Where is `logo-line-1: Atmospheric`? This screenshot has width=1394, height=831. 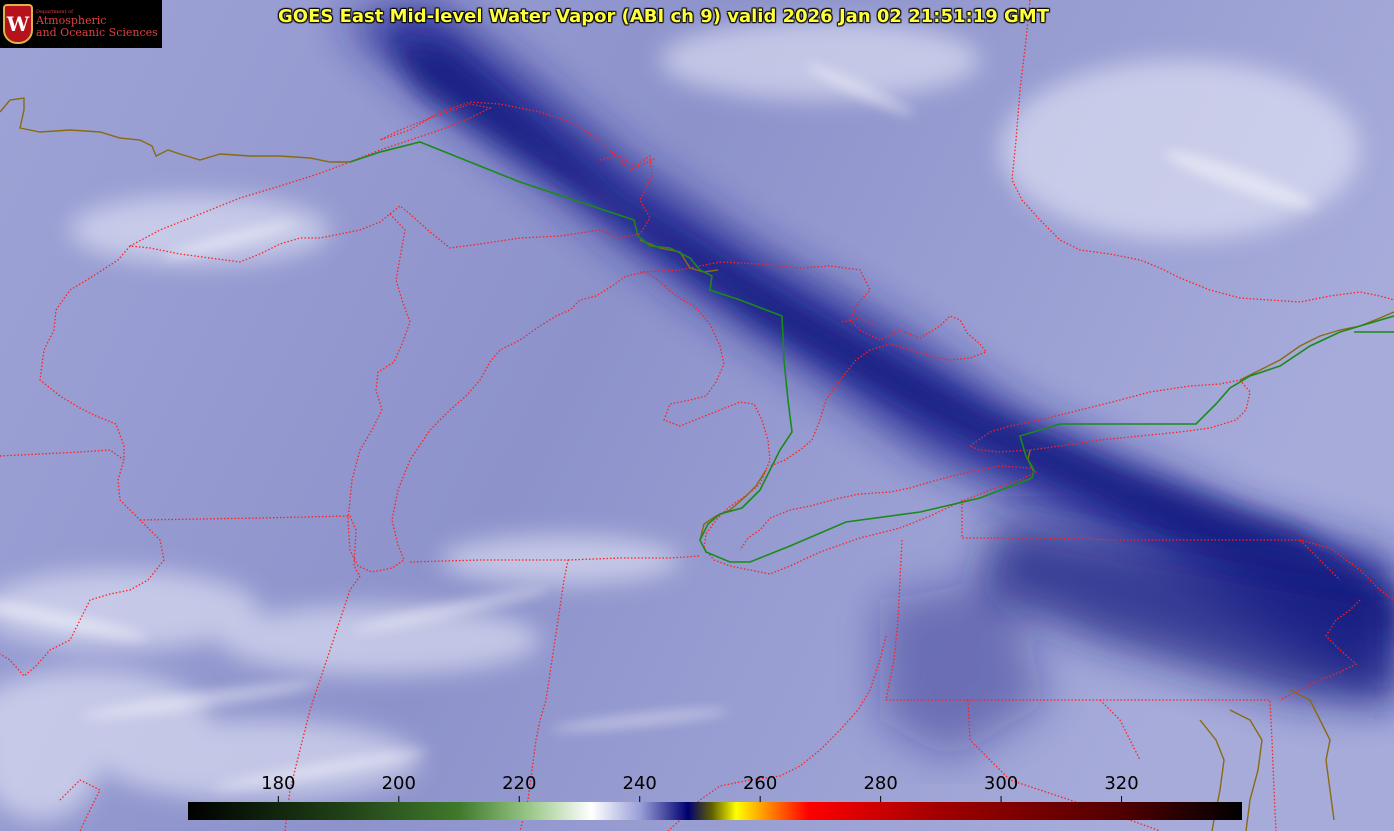 logo-line-1: Atmospheric is located at coordinates (71, 21).